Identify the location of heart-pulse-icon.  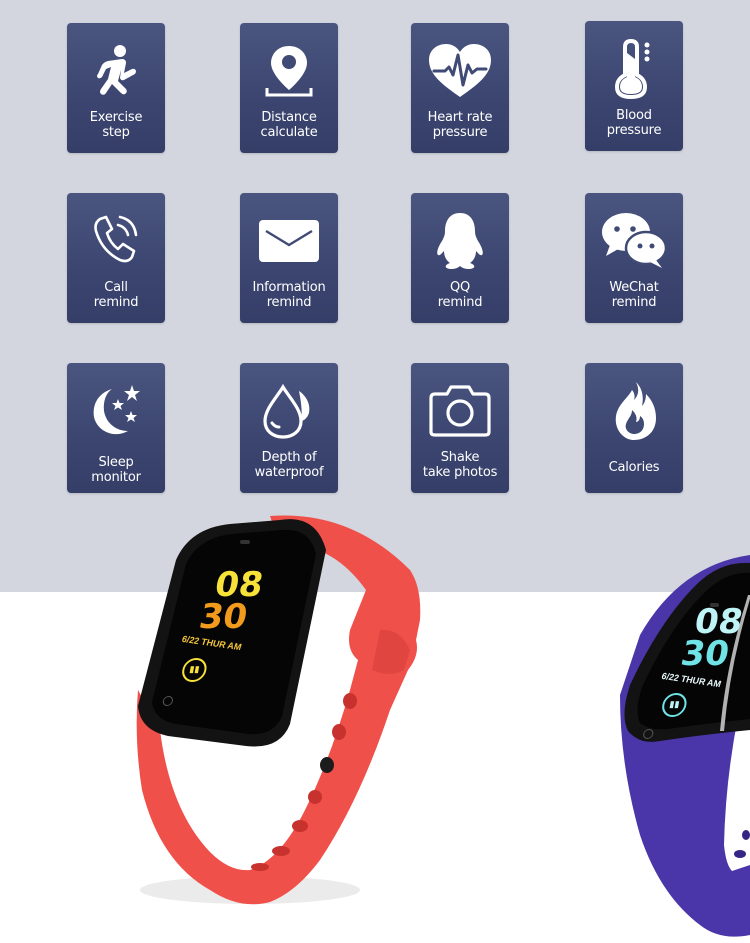
(460, 71).